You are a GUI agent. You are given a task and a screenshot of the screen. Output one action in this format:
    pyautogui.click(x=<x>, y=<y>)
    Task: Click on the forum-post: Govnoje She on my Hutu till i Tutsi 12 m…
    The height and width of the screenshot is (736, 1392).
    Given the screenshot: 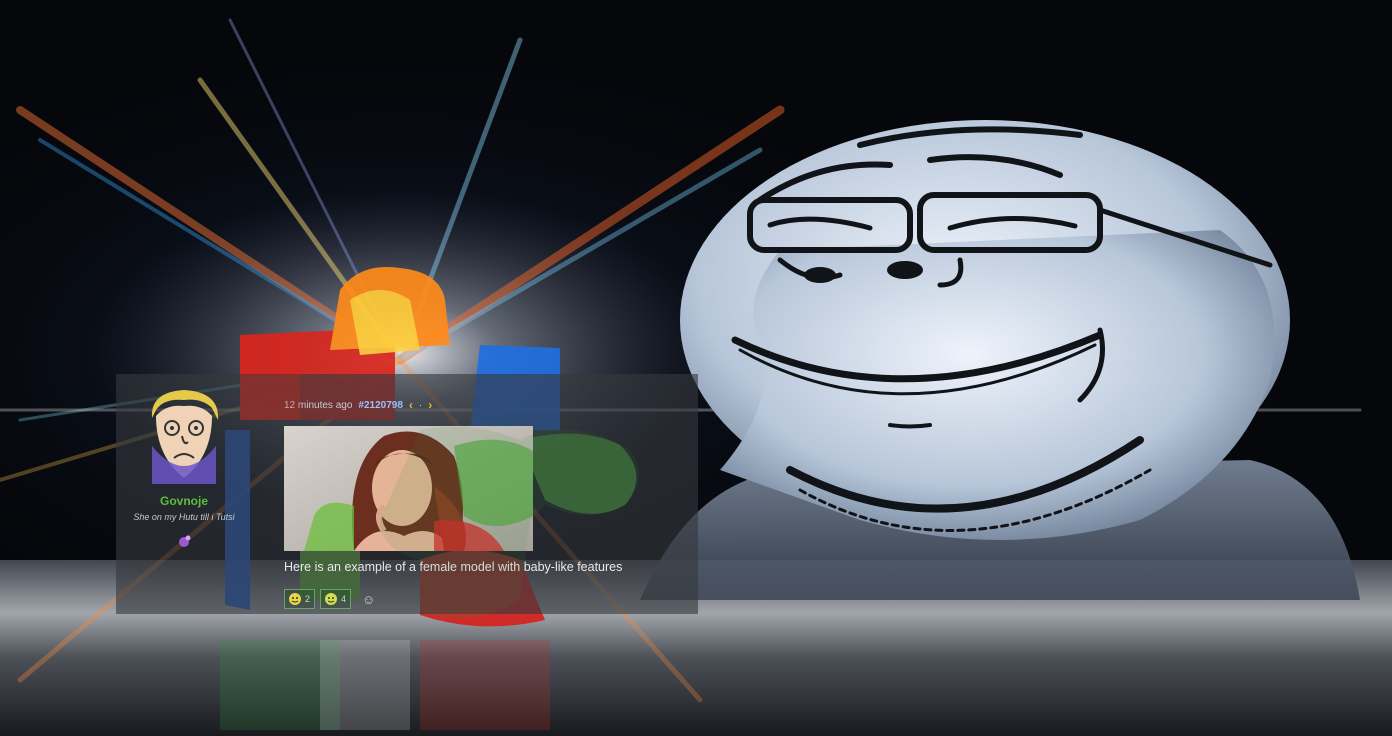 What is the action you would take?
    pyautogui.click(x=407, y=494)
    